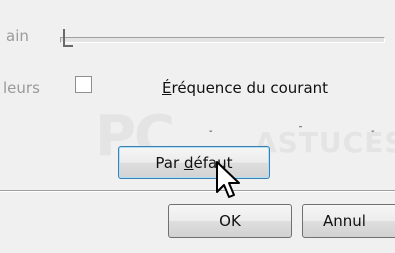 The height and width of the screenshot is (253, 395). Describe the element at coordinates (17, 36) in the screenshot. I see `gain-label: ain` at that location.